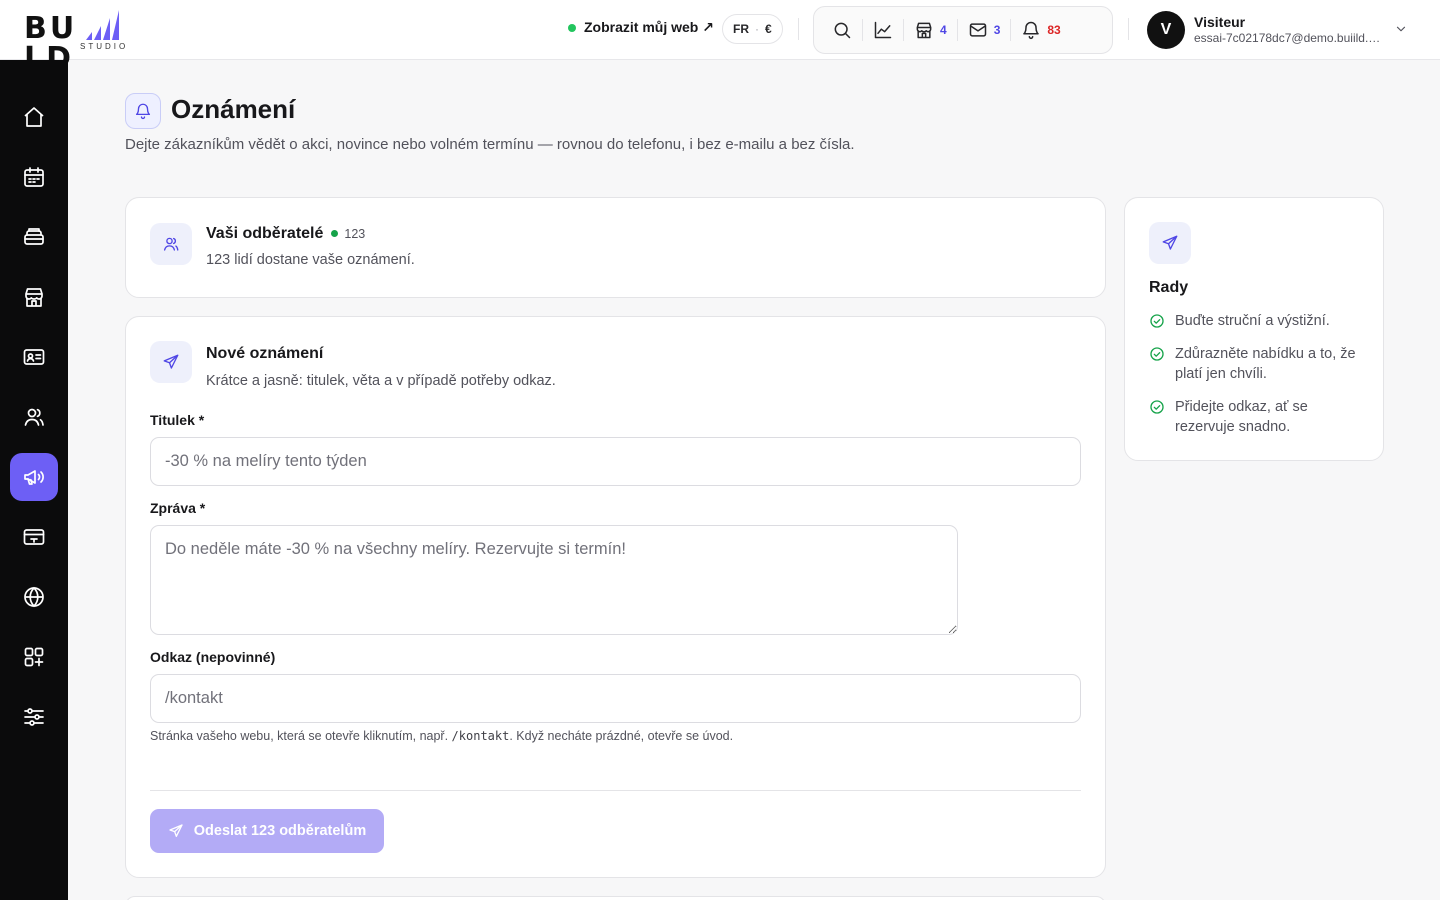 The image size is (1440, 900). I want to click on megaphone-icon, so click(34, 477).